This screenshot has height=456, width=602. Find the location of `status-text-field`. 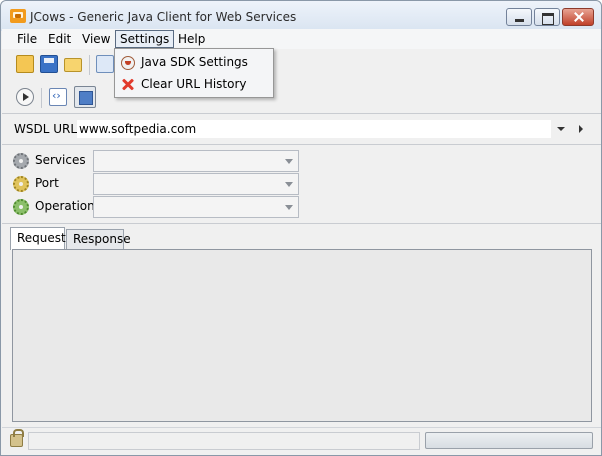

status-text-field is located at coordinates (224, 441).